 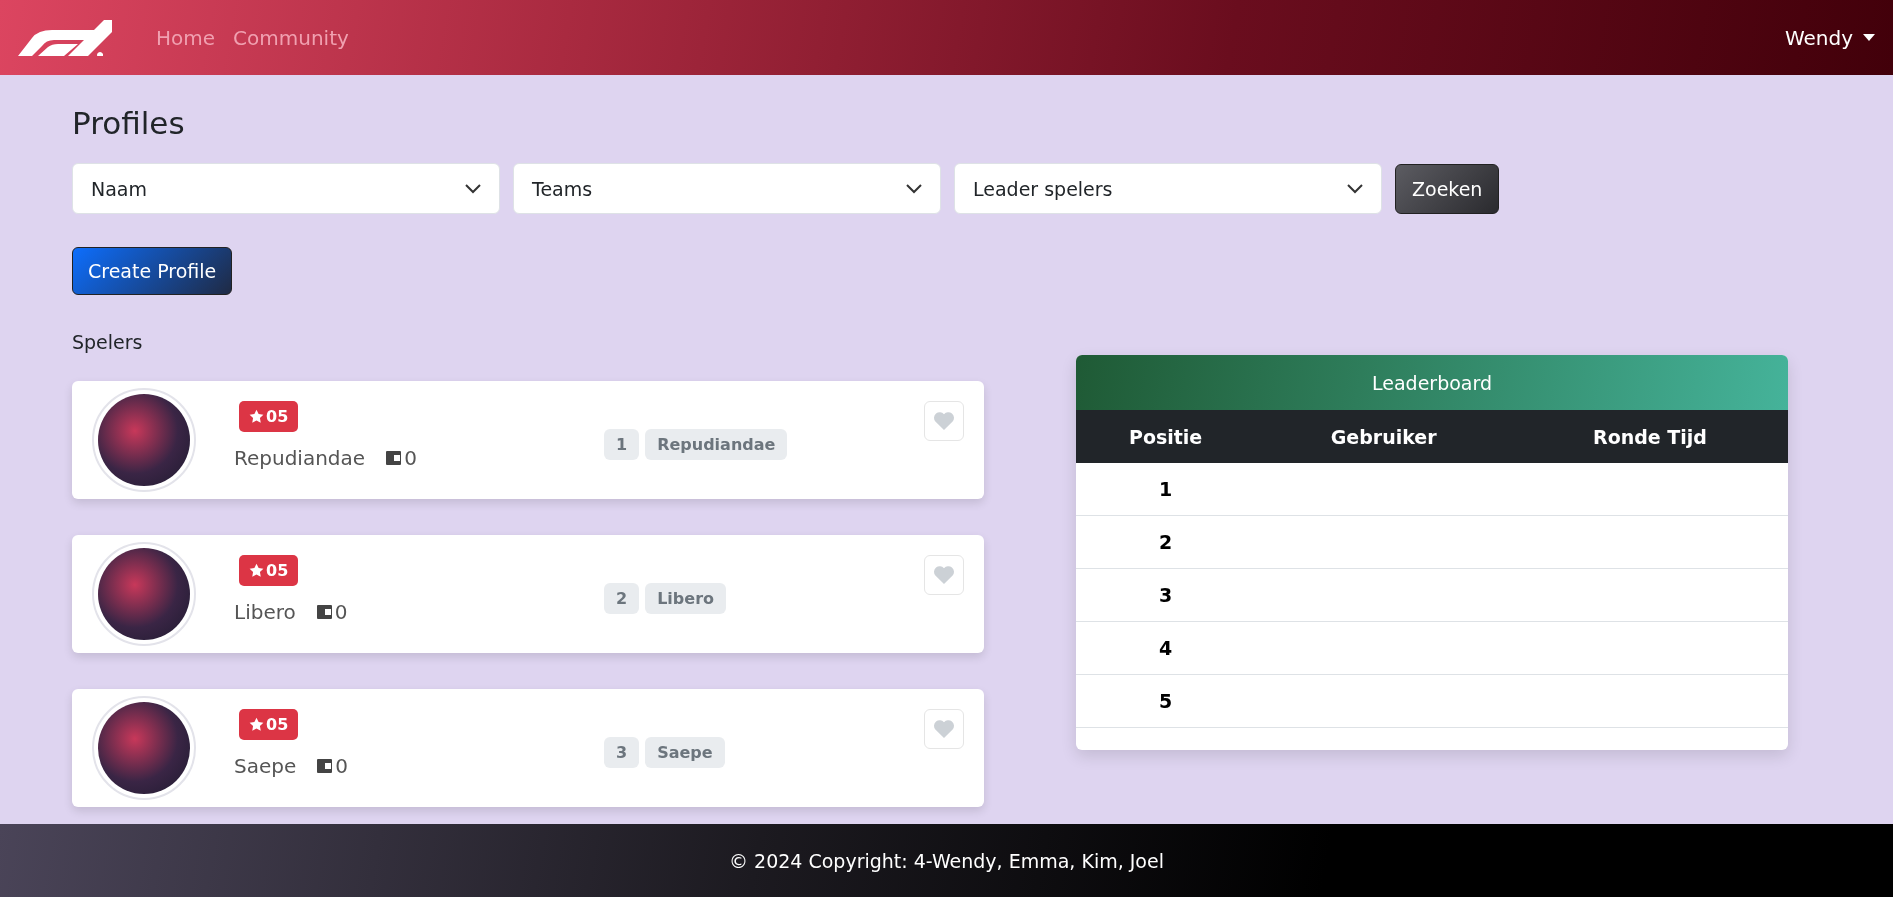 What do you see at coordinates (1829, 37) in the screenshot?
I see `user-menu: Wendy` at bounding box center [1829, 37].